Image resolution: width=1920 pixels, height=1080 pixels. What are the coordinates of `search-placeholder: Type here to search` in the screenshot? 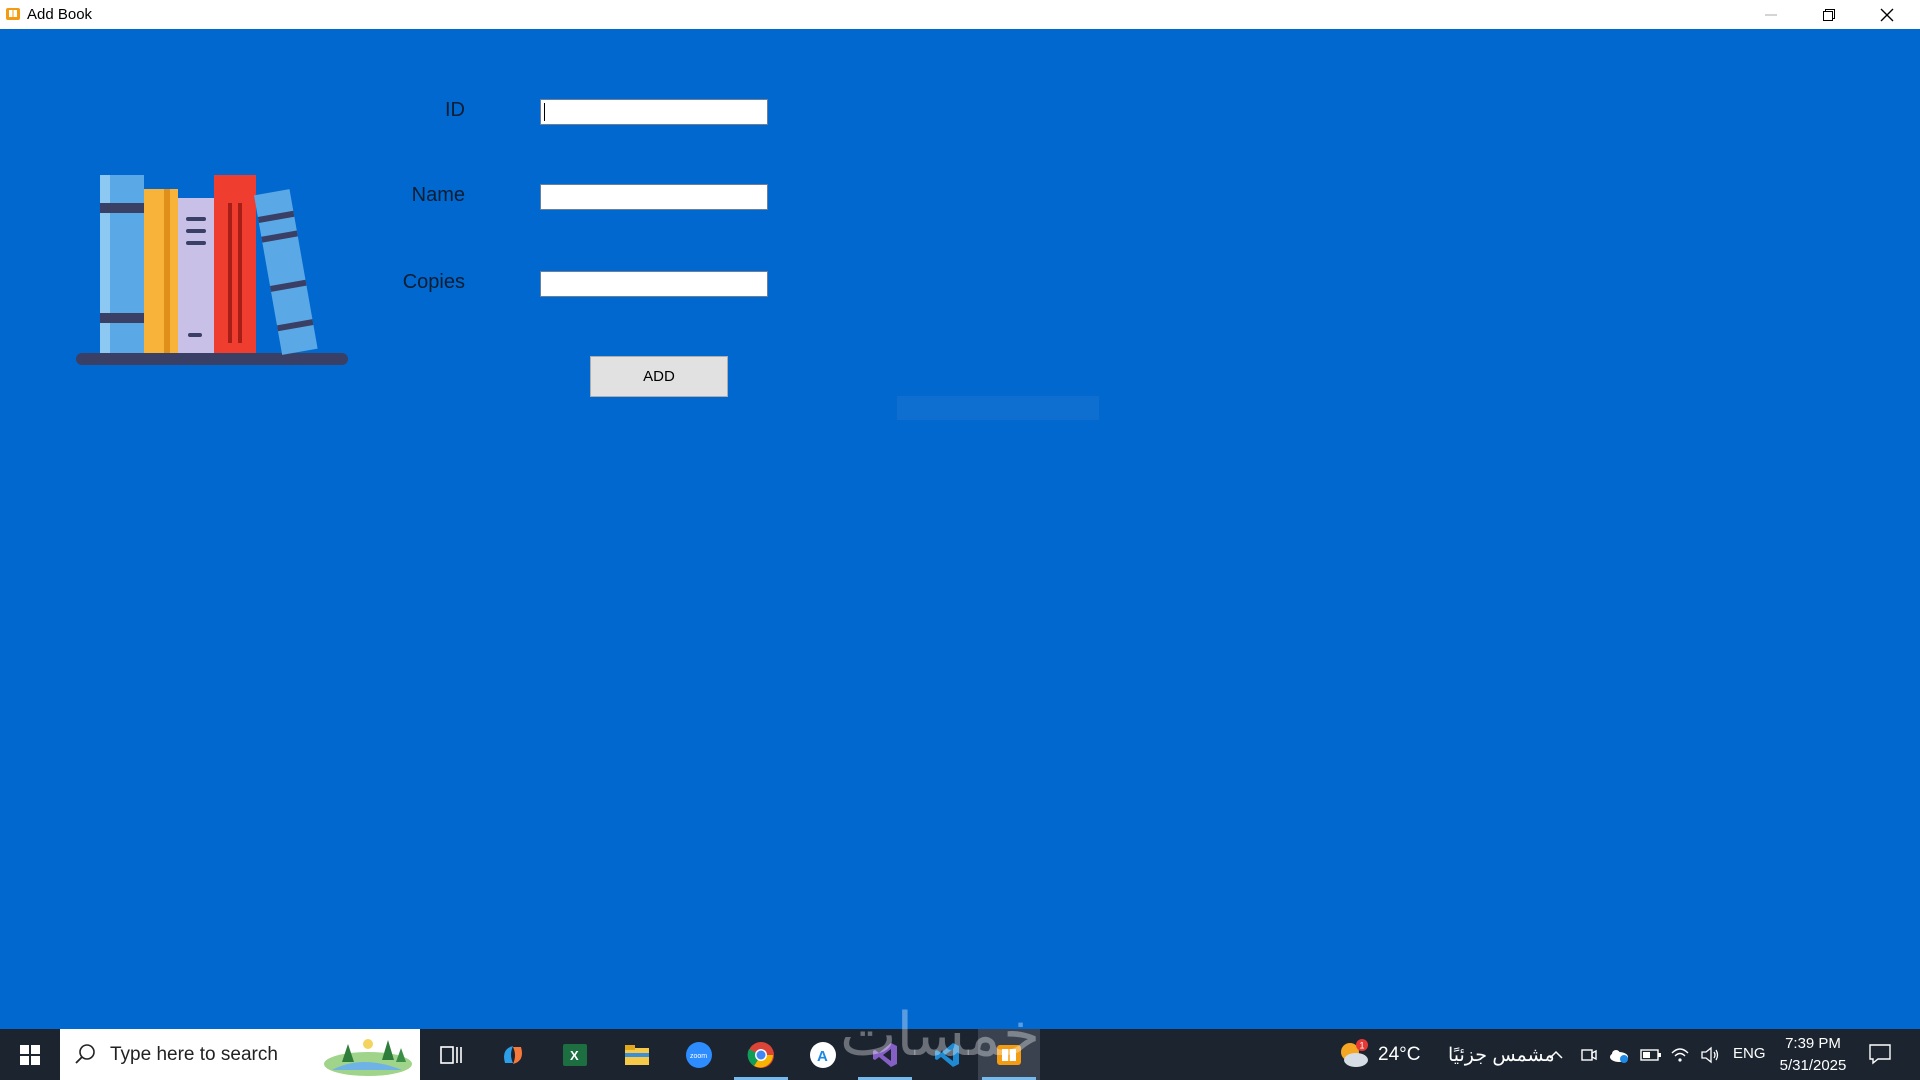 It's located at (194, 1054).